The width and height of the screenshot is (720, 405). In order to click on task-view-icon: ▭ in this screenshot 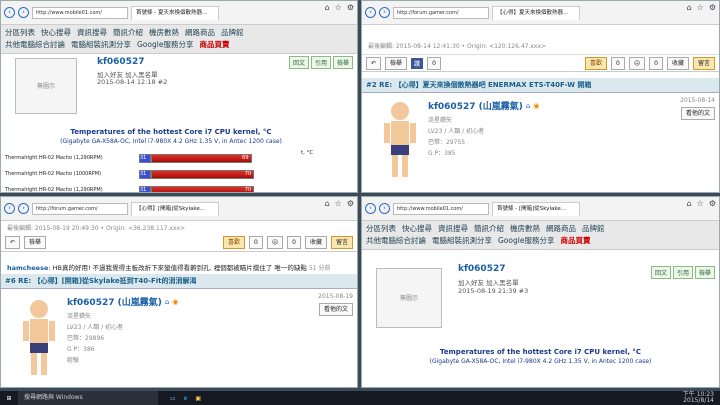, I will do `click(173, 398)`.